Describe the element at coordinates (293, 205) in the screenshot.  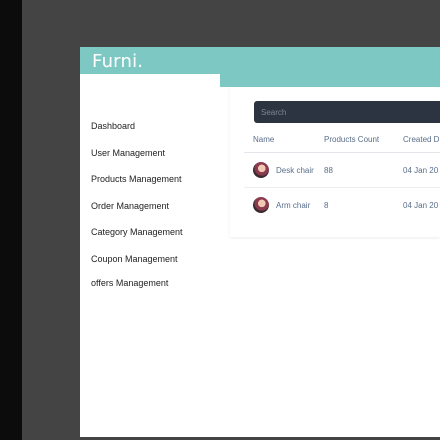
I see `product-name: Arm chair` at that location.